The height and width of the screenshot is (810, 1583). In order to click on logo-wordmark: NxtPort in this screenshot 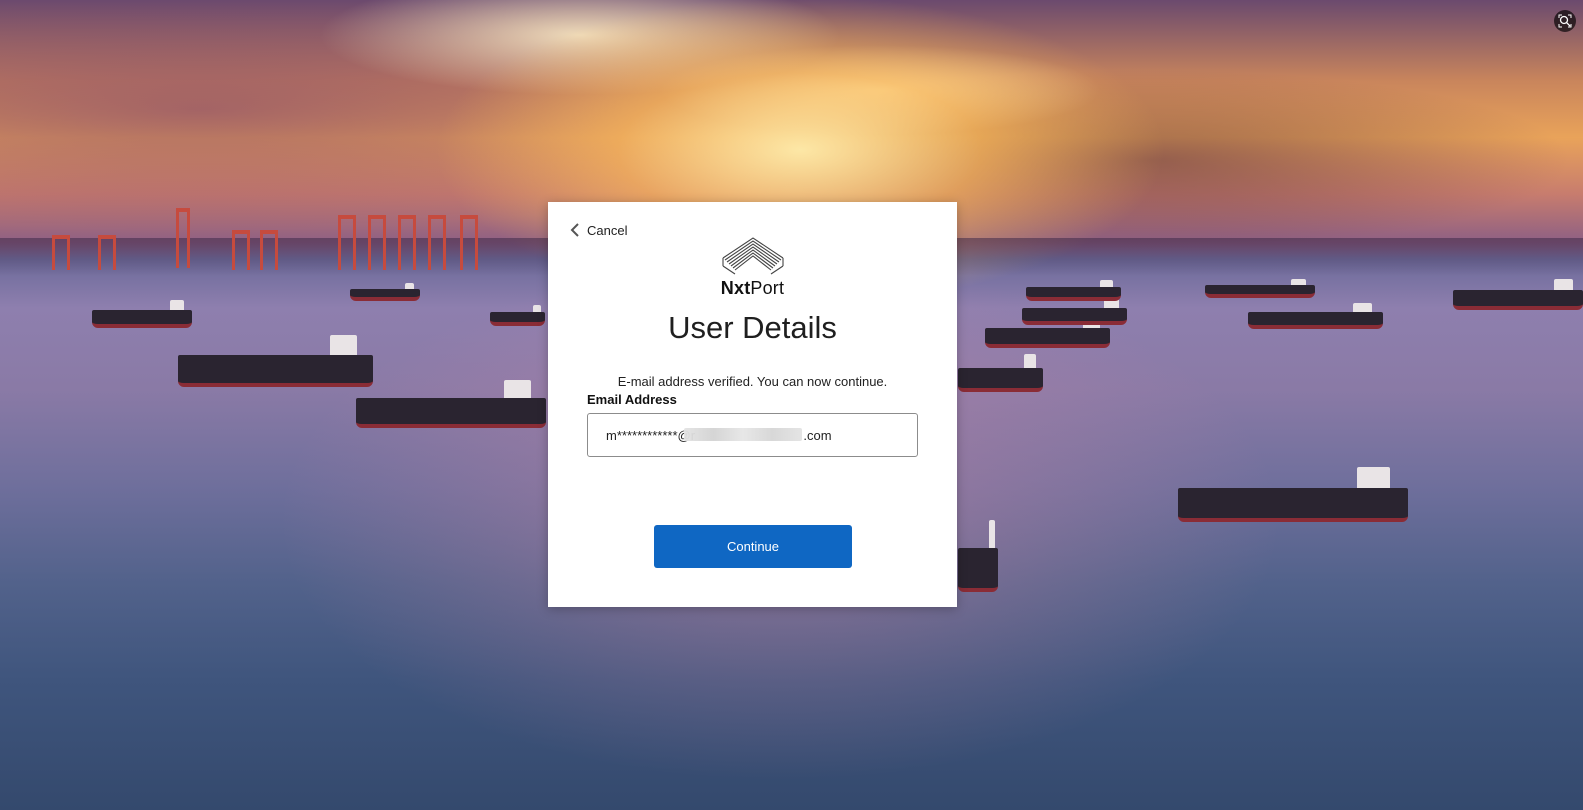, I will do `click(752, 288)`.